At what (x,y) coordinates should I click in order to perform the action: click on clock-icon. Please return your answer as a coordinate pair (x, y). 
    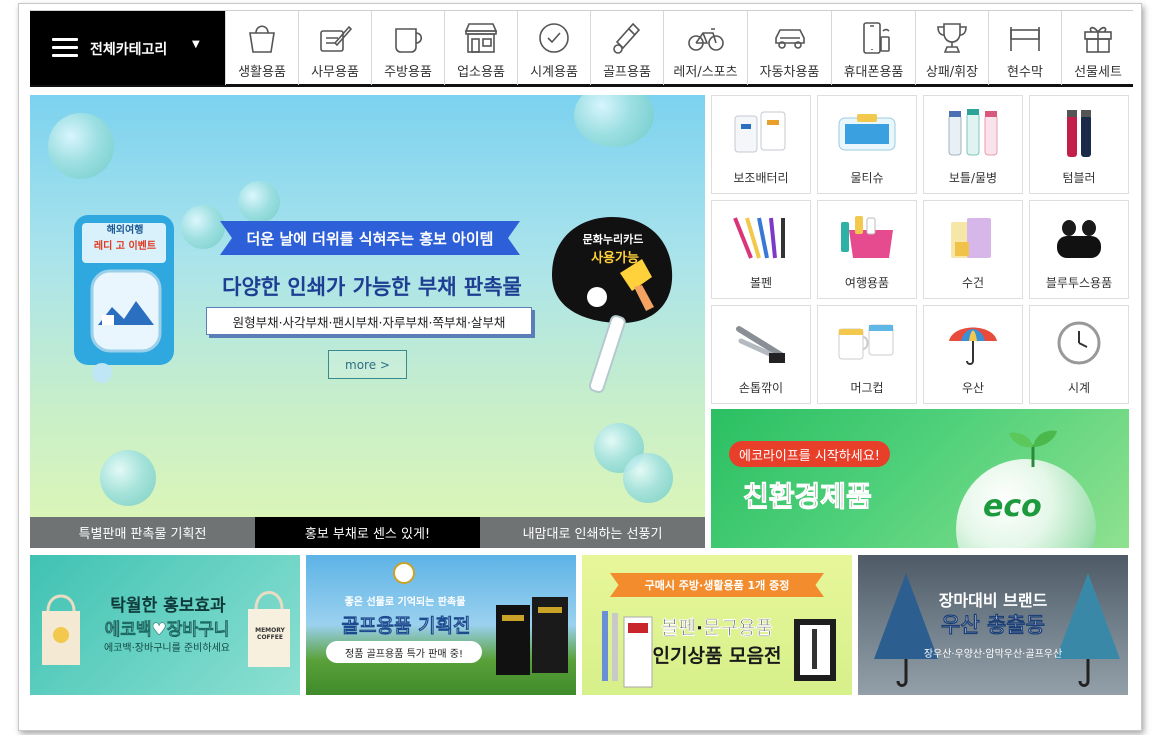
    Looking at the image, I should click on (554, 38).